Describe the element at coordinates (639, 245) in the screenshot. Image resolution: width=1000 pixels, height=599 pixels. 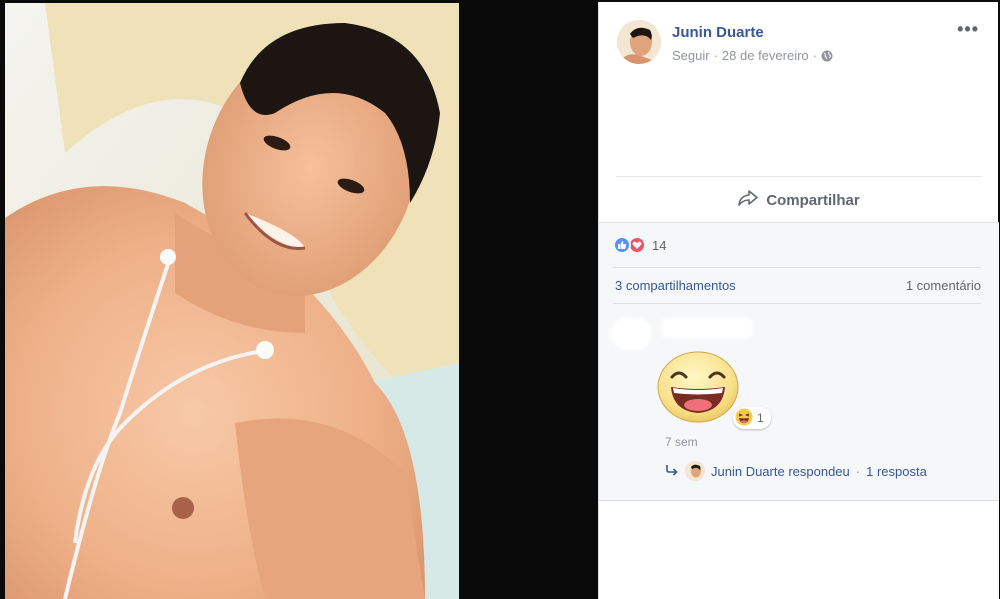
I see `reactions-summary: 14` at that location.